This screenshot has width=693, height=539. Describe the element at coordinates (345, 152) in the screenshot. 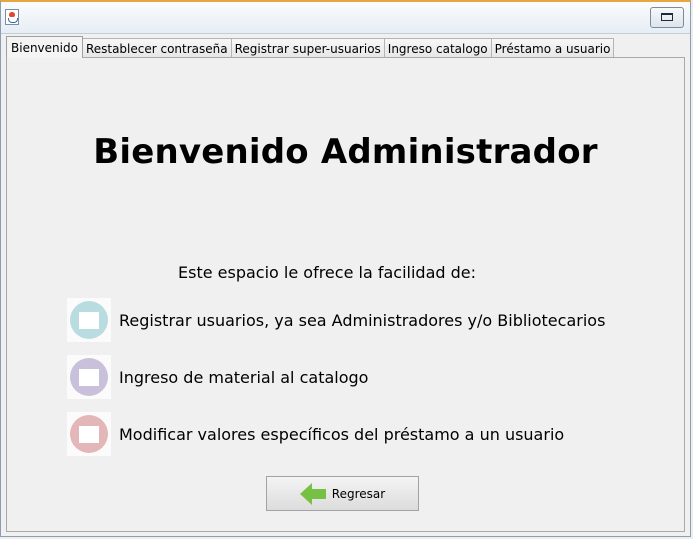

I see `page-title: Bienvenido Administrador` at that location.